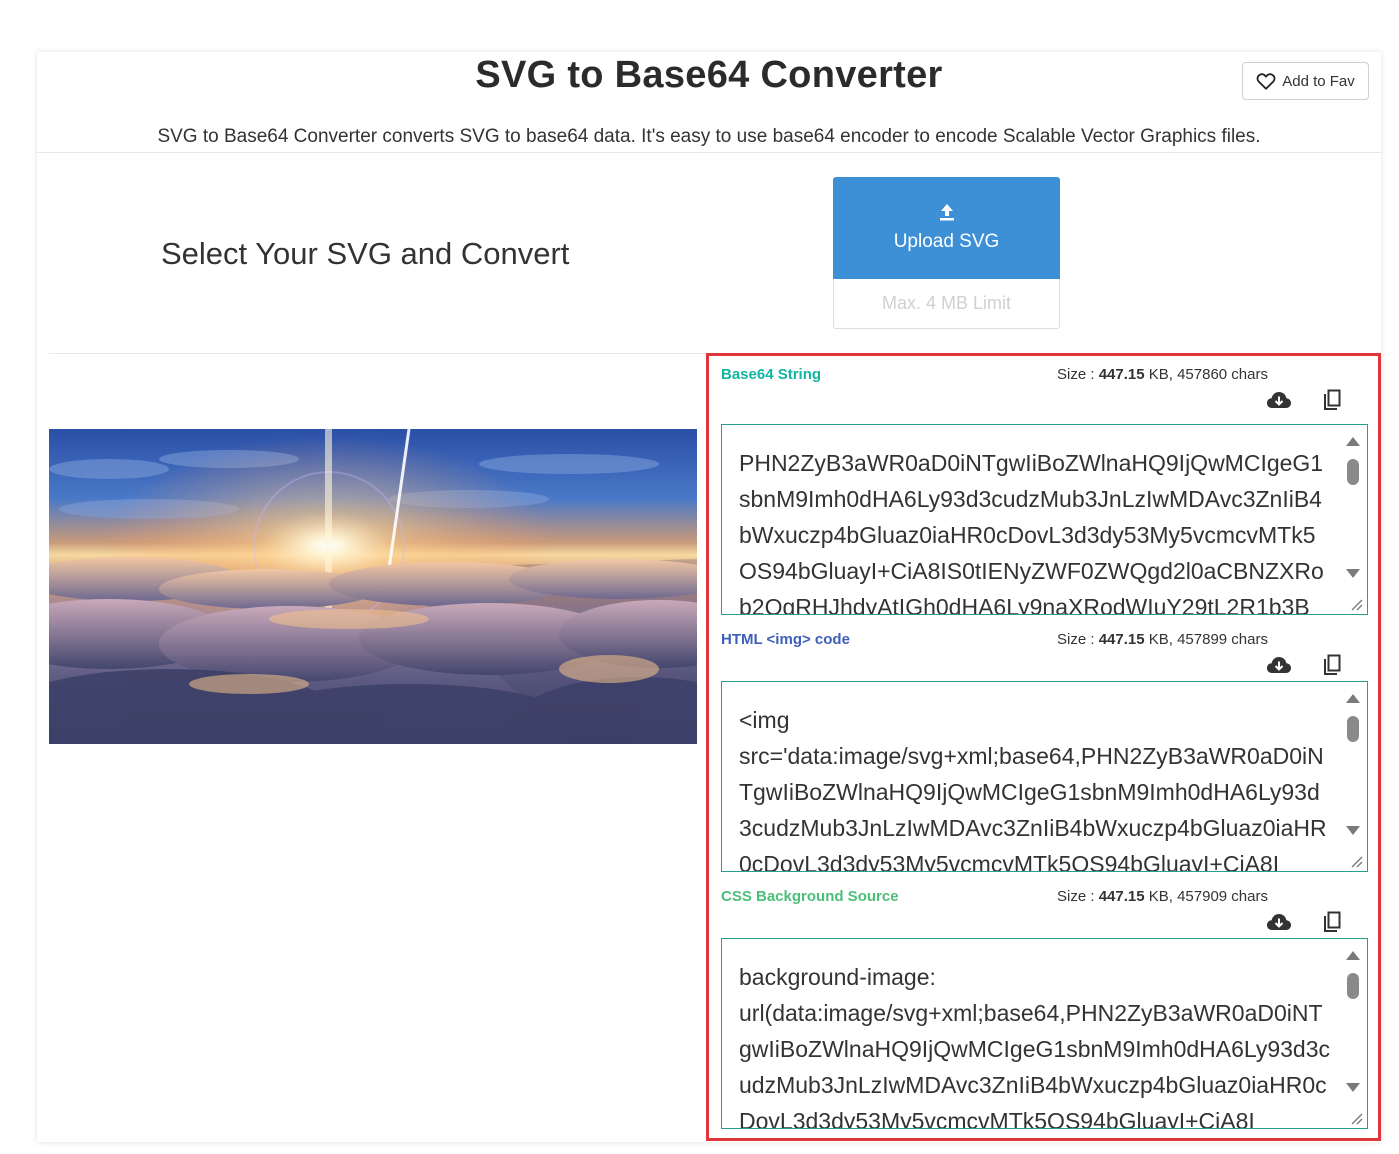  I want to click on svg-preview-image, so click(373, 586).